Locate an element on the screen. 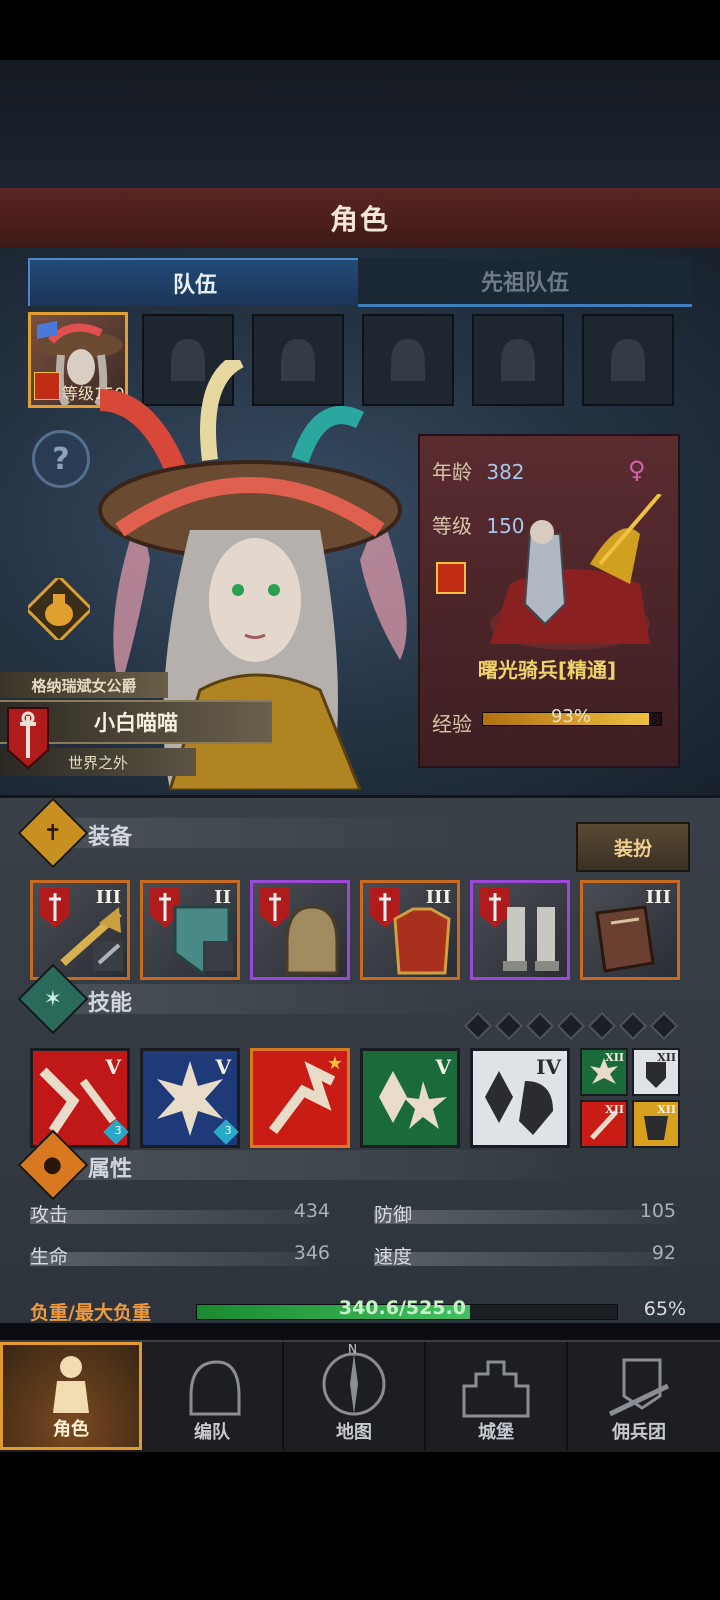 The image size is (720, 1600). dress-button: 装扮 is located at coordinates (633, 847).